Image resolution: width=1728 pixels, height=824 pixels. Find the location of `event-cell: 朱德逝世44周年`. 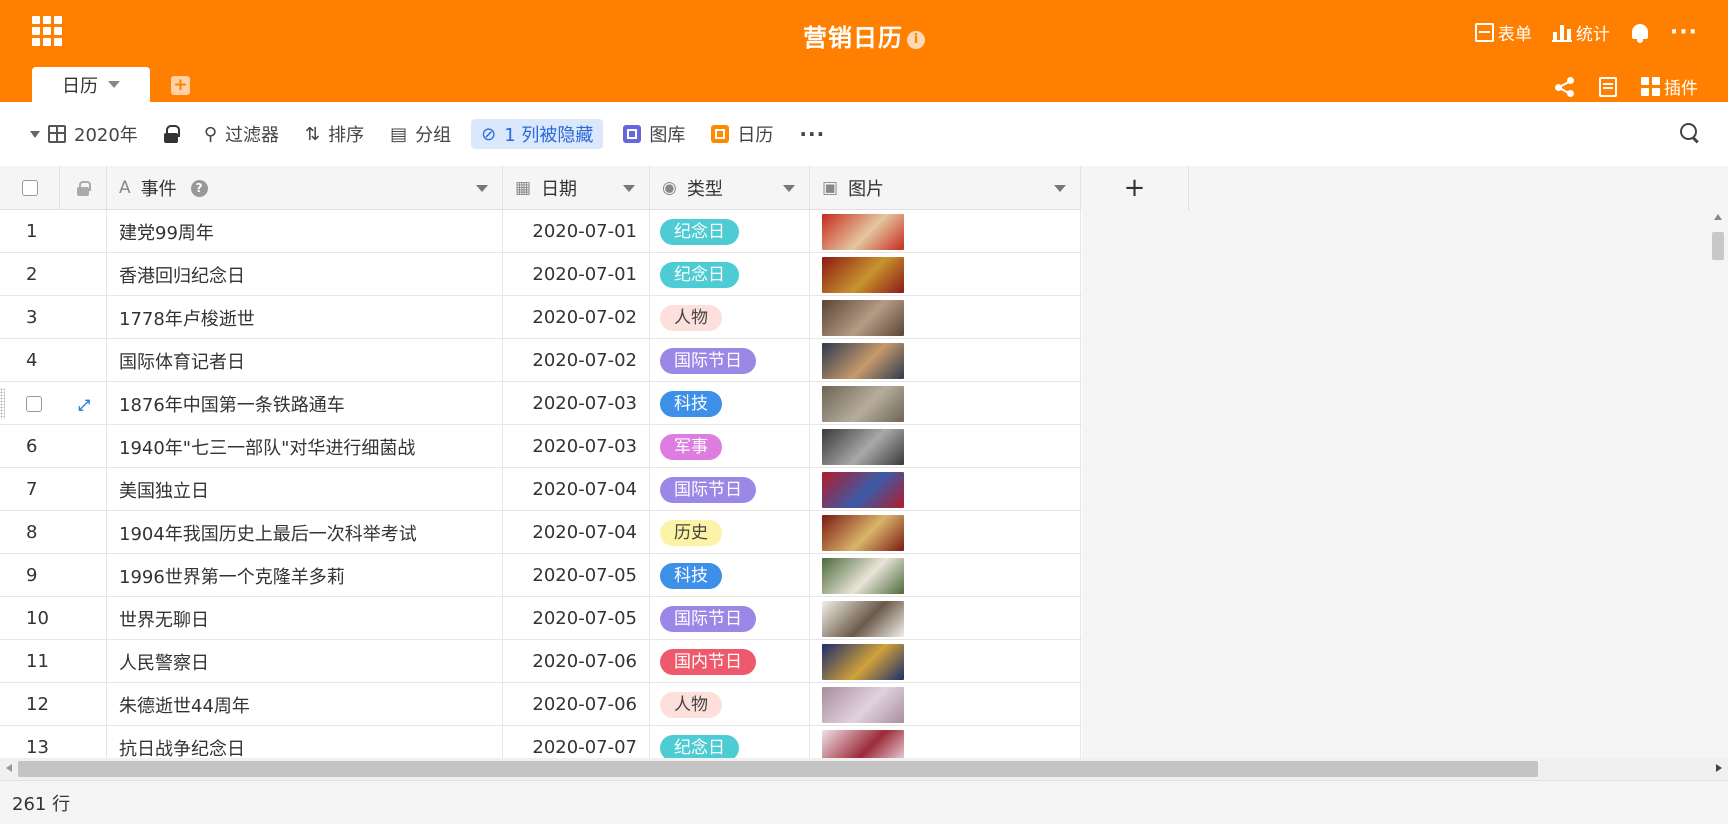

event-cell: 朱德逝世44周年 is located at coordinates (305, 704).